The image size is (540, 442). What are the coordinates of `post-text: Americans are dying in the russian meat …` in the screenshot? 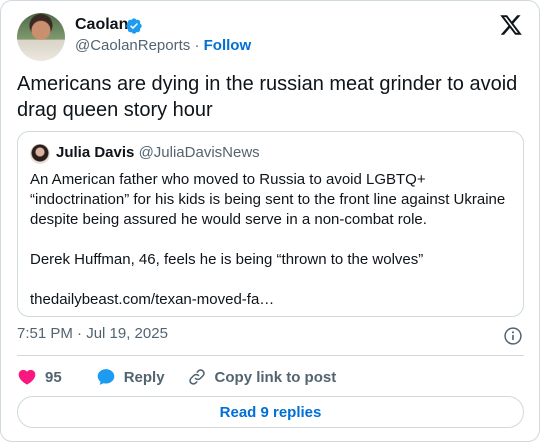 It's located at (267, 97).